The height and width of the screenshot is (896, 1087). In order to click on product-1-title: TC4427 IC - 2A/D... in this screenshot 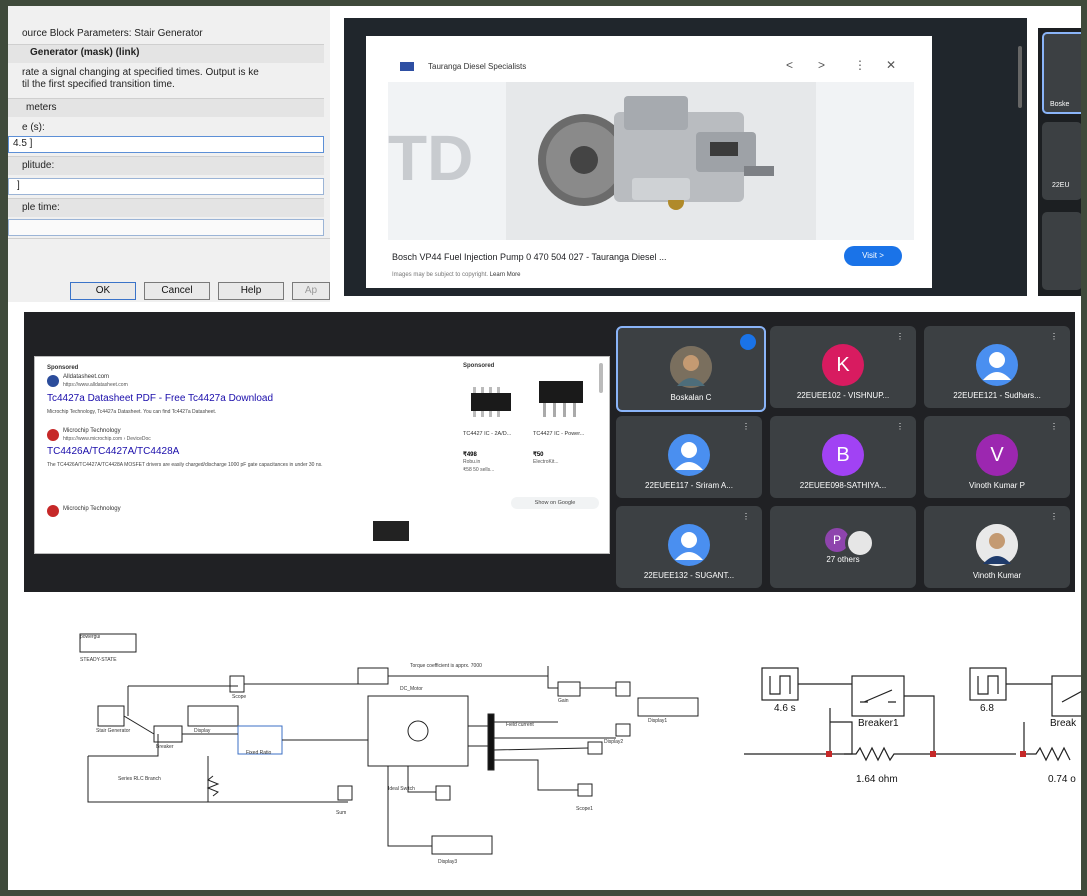, I will do `click(487, 434)`.